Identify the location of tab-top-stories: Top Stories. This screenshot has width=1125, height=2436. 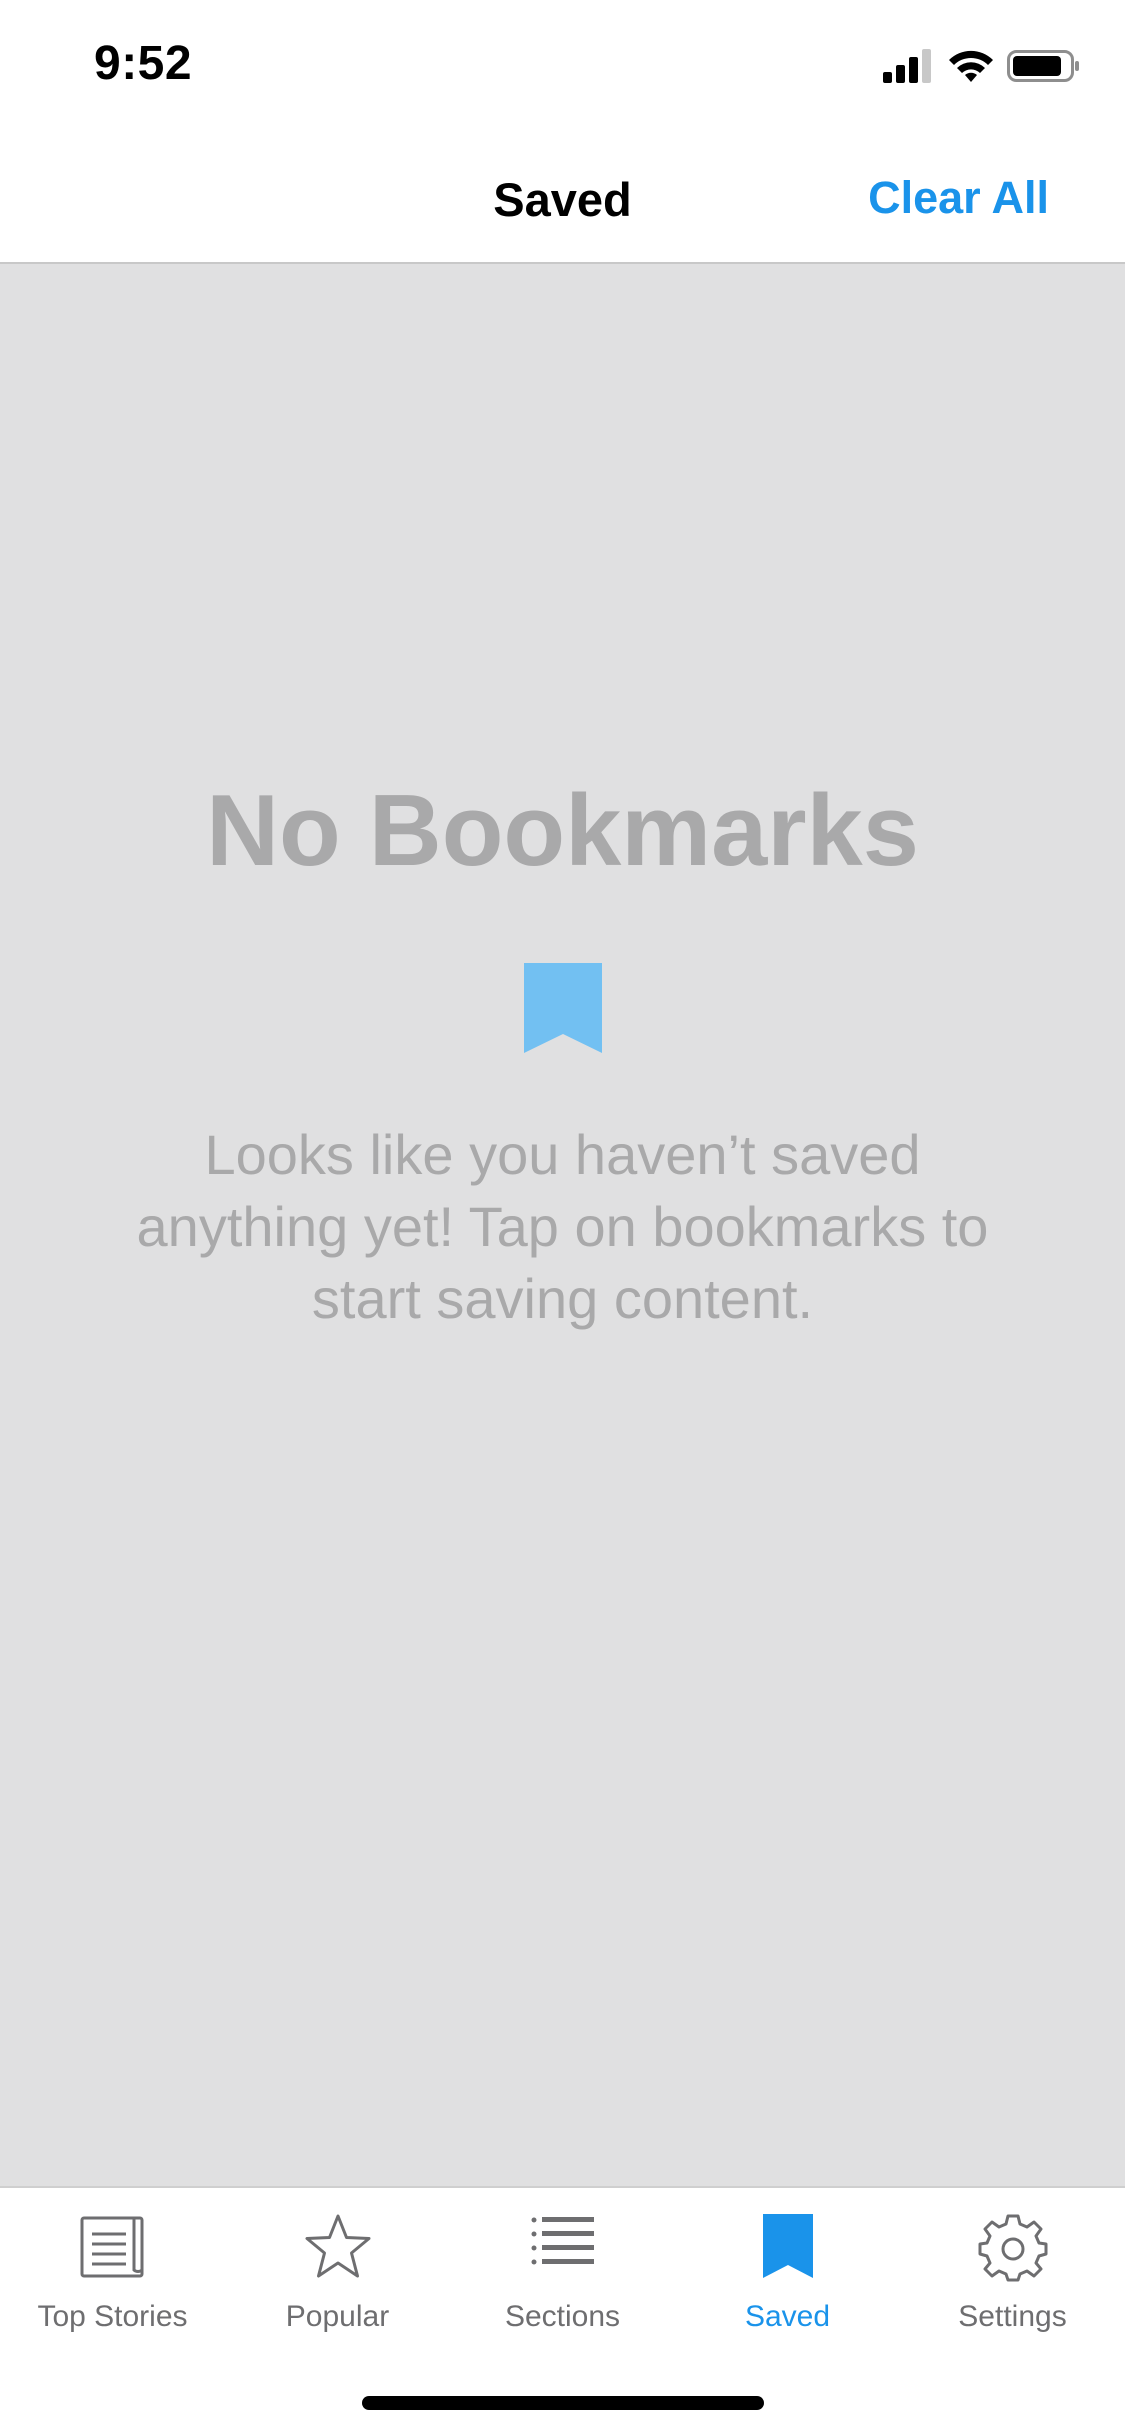
(112, 2268).